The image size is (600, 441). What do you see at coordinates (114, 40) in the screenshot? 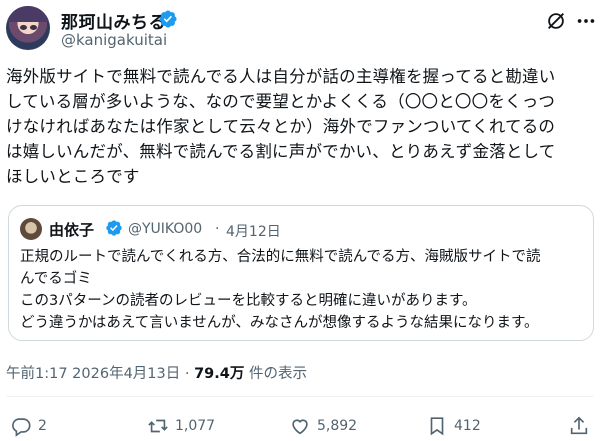
I see `author-handle: @kanigakuitai` at bounding box center [114, 40].